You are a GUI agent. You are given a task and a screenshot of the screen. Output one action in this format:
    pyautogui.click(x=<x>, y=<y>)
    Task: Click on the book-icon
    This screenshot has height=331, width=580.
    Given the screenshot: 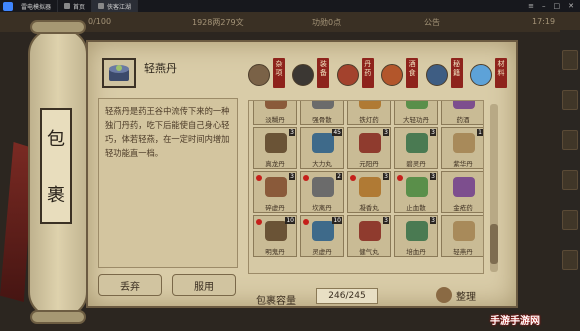 What is the action you would take?
    pyautogui.click(x=436, y=75)
    